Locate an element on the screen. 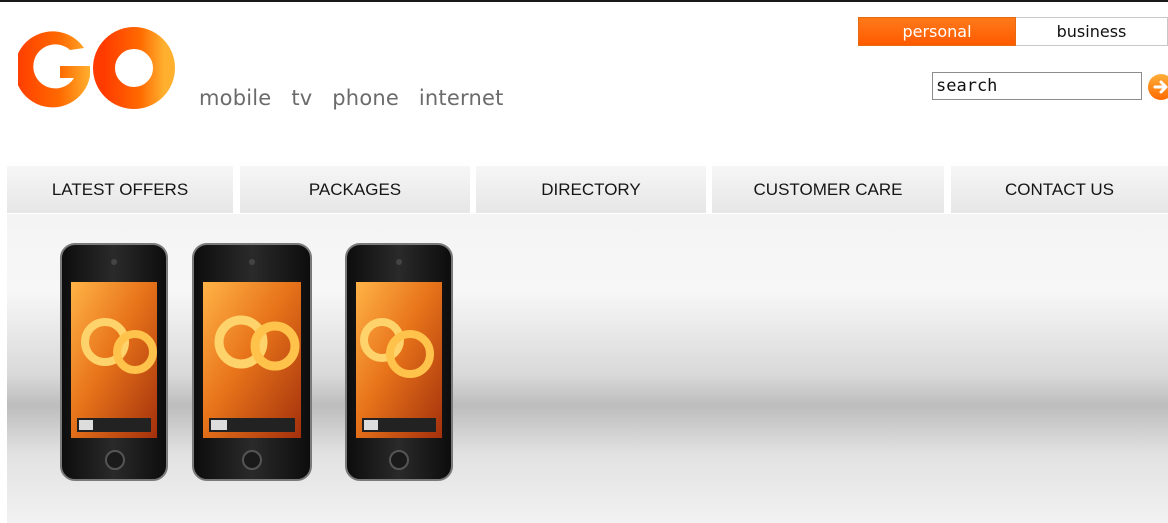 The image size is (1168, 523). service-phone: phone is located at coordinates (365, 98).